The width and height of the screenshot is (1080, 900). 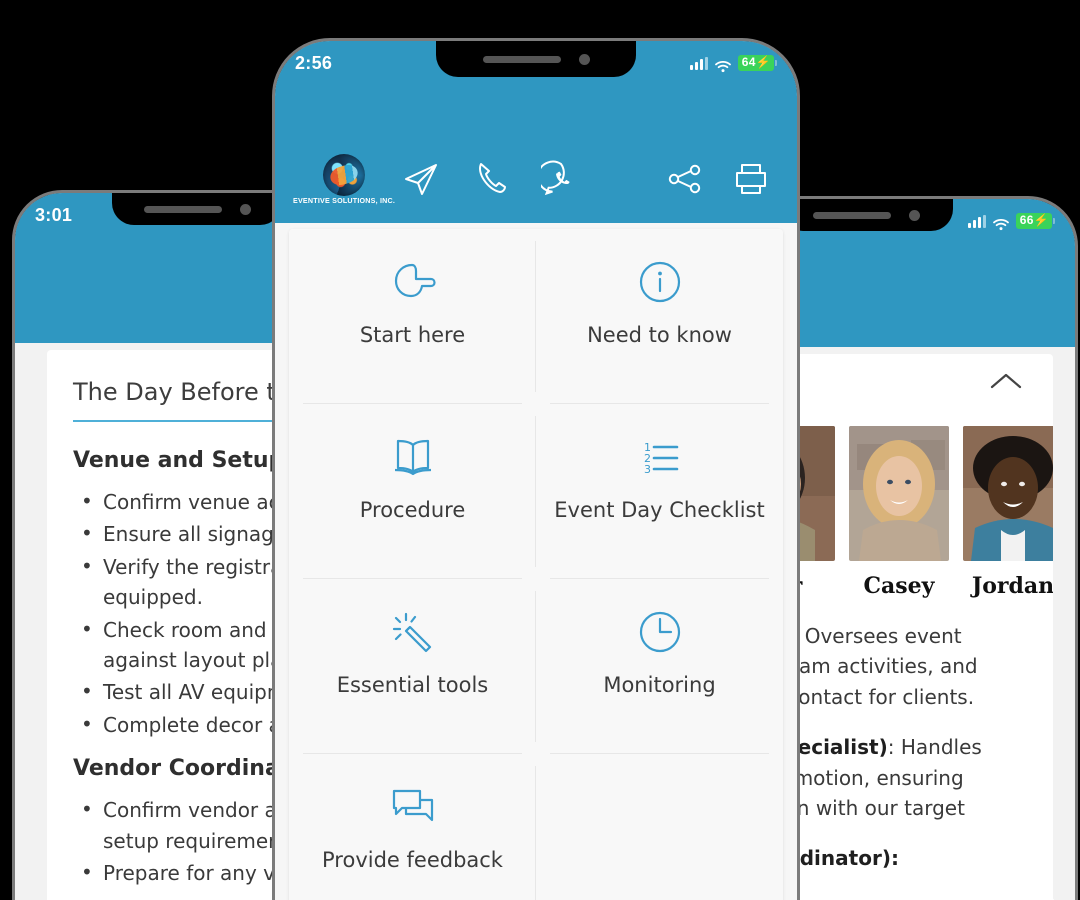 I want to click on center-status-time: 2:56, so click(x=314, y=62).